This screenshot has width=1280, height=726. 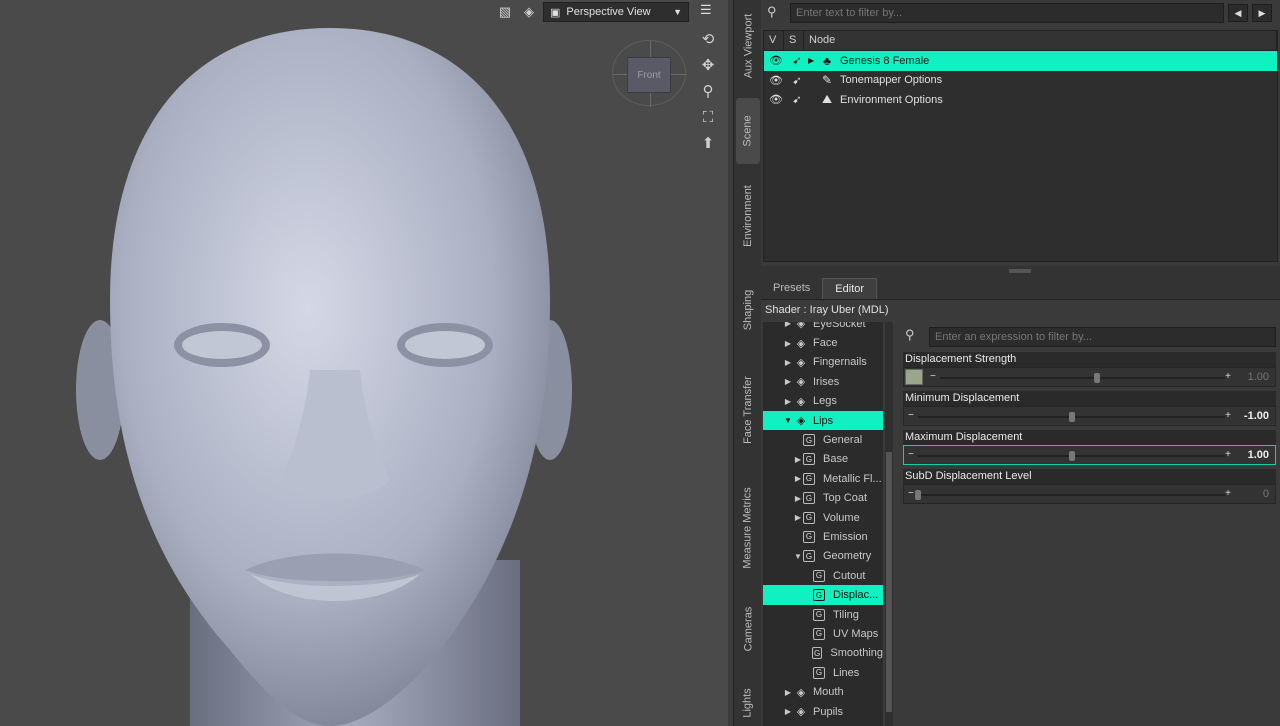 What do you see at coordinates (1020, 61) in the screenshot?
I see `scene-node-row: 👁 ➹ ▶ ♣ Genesis 8 Female` at bounding box center [1020, 61].